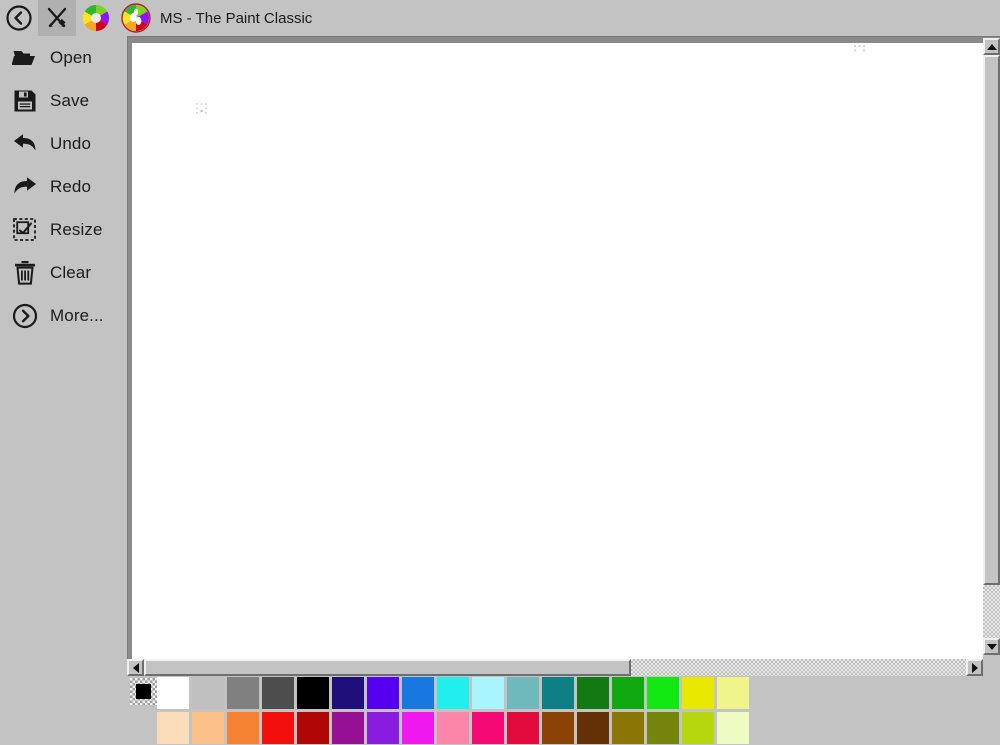 This screenshot has height=745, width=1000. I want to click on triangle-up-icon, so click(991, 46).